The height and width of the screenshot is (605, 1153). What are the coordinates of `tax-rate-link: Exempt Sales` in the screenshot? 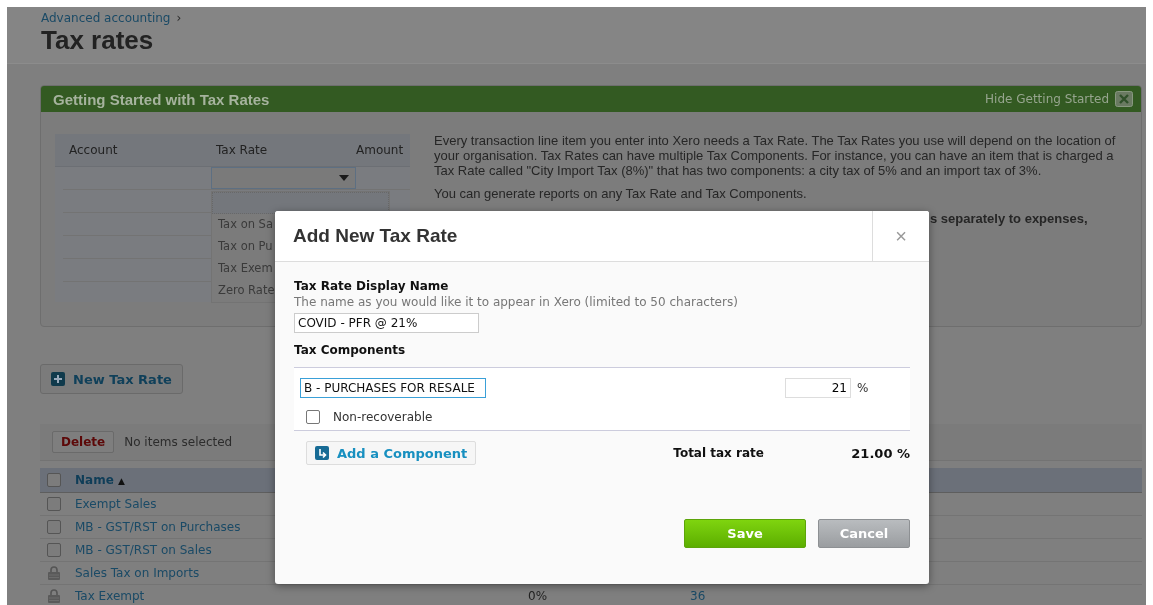 It's located at (116, 504).